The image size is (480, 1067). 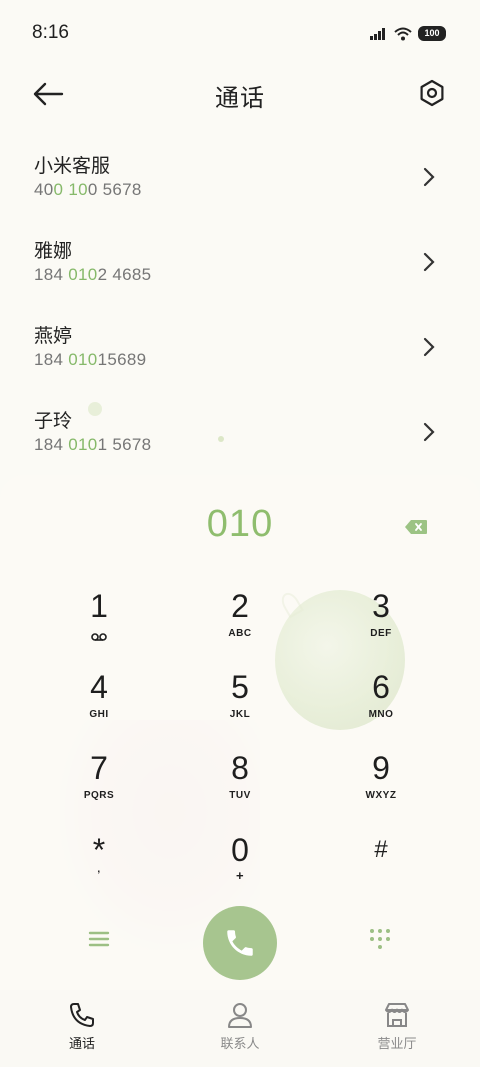 I want to click on contact-name: 小米客服, so click(x=72, y=166).